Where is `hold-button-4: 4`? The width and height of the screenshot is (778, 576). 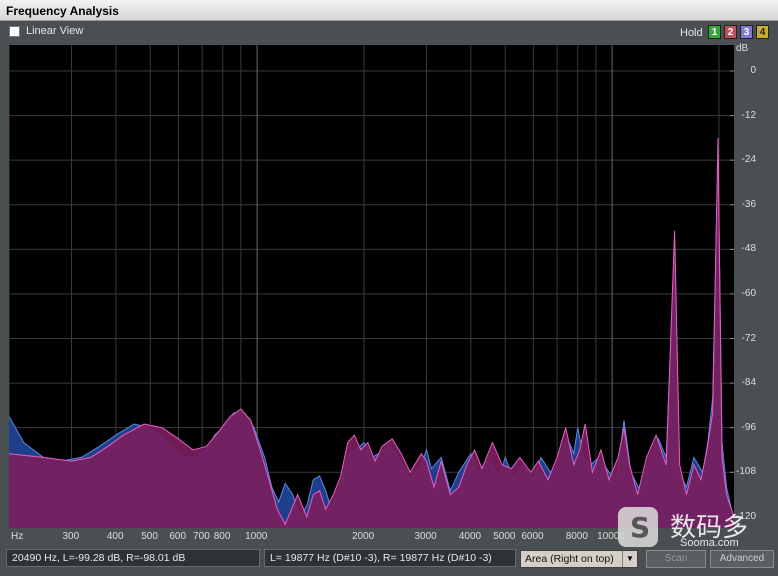 hold-button-4: 4 is located at coordinates (762, 32).